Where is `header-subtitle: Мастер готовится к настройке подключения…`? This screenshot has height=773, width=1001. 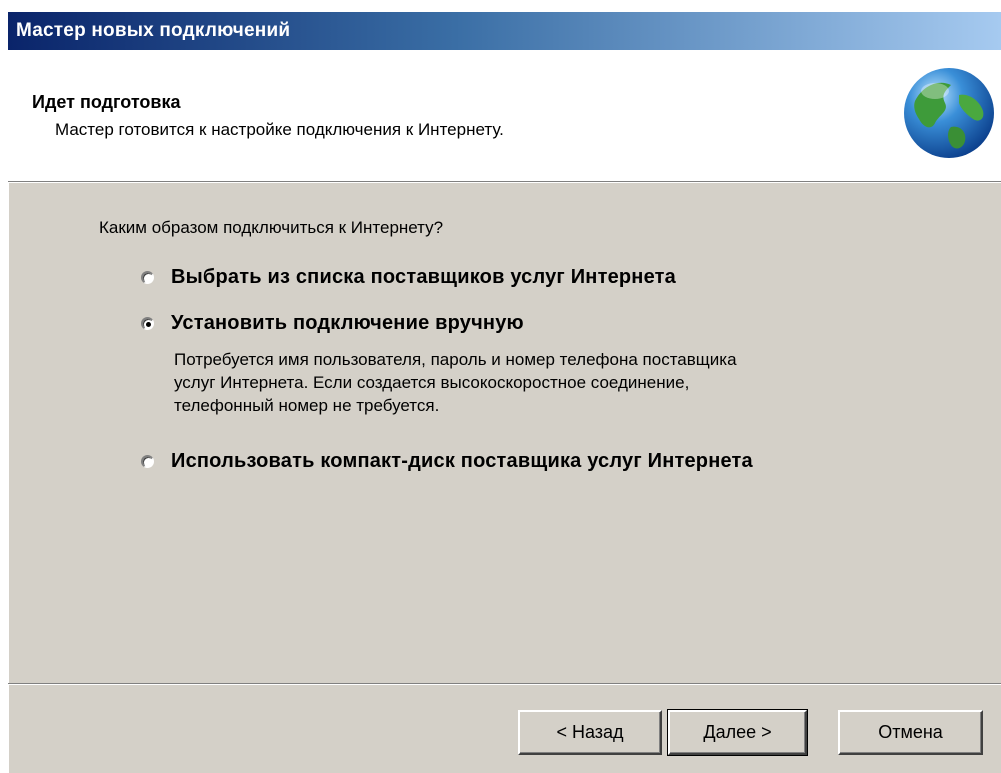
header-subtitle: Мастер готовится к настройке подключения… is located at coordinates (279, 129).